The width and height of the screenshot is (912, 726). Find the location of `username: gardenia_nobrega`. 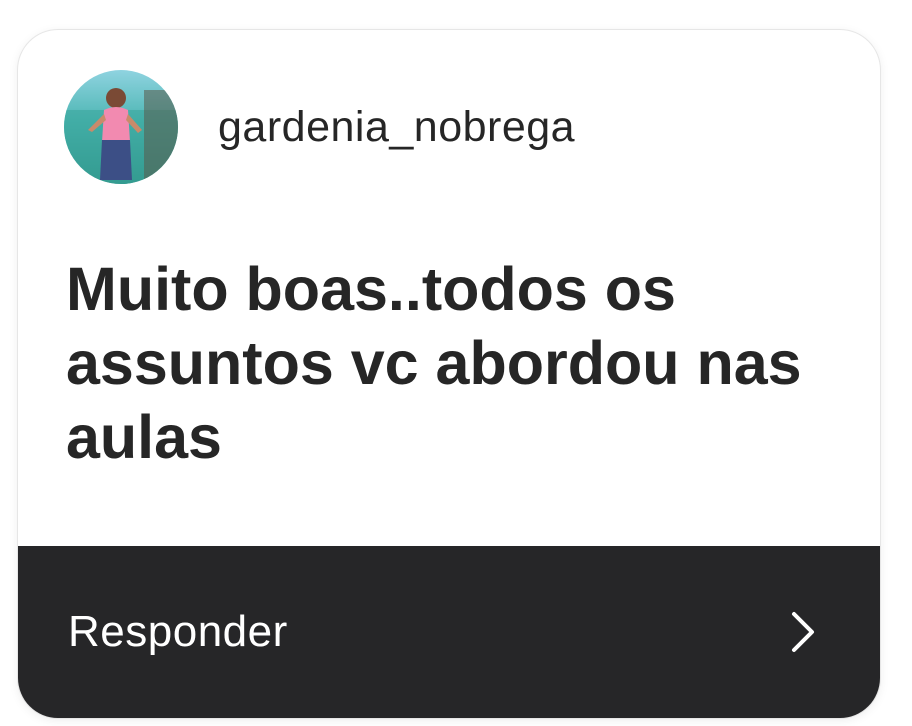

username: gardenia_nobrega is located at coordinates (396, 127).